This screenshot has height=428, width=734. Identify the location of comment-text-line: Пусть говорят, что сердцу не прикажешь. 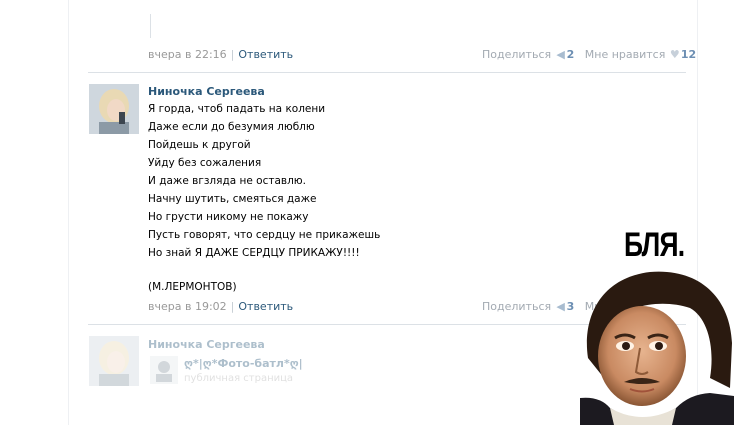
(264, 235).